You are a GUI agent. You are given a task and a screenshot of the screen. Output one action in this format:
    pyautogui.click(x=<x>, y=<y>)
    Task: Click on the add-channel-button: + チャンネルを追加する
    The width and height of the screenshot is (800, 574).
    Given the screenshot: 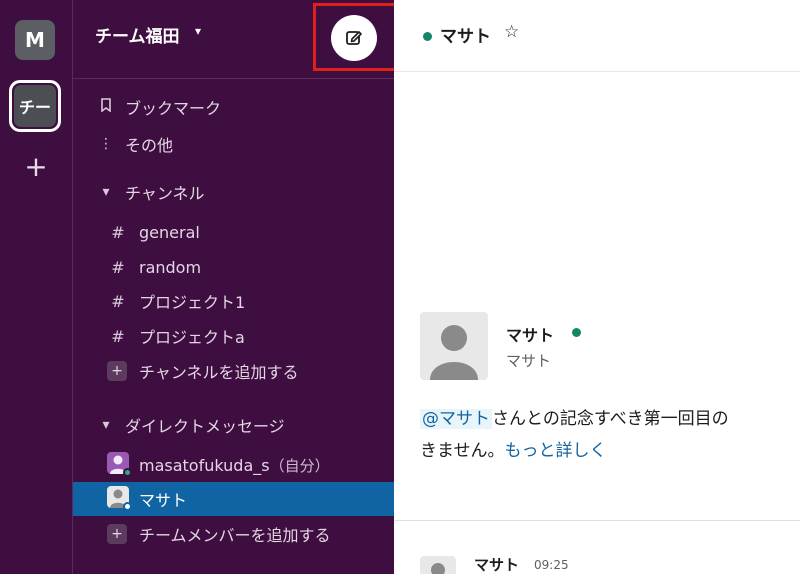 What is the action you would take?
    pyautogui.click(x=234, y=371)
    